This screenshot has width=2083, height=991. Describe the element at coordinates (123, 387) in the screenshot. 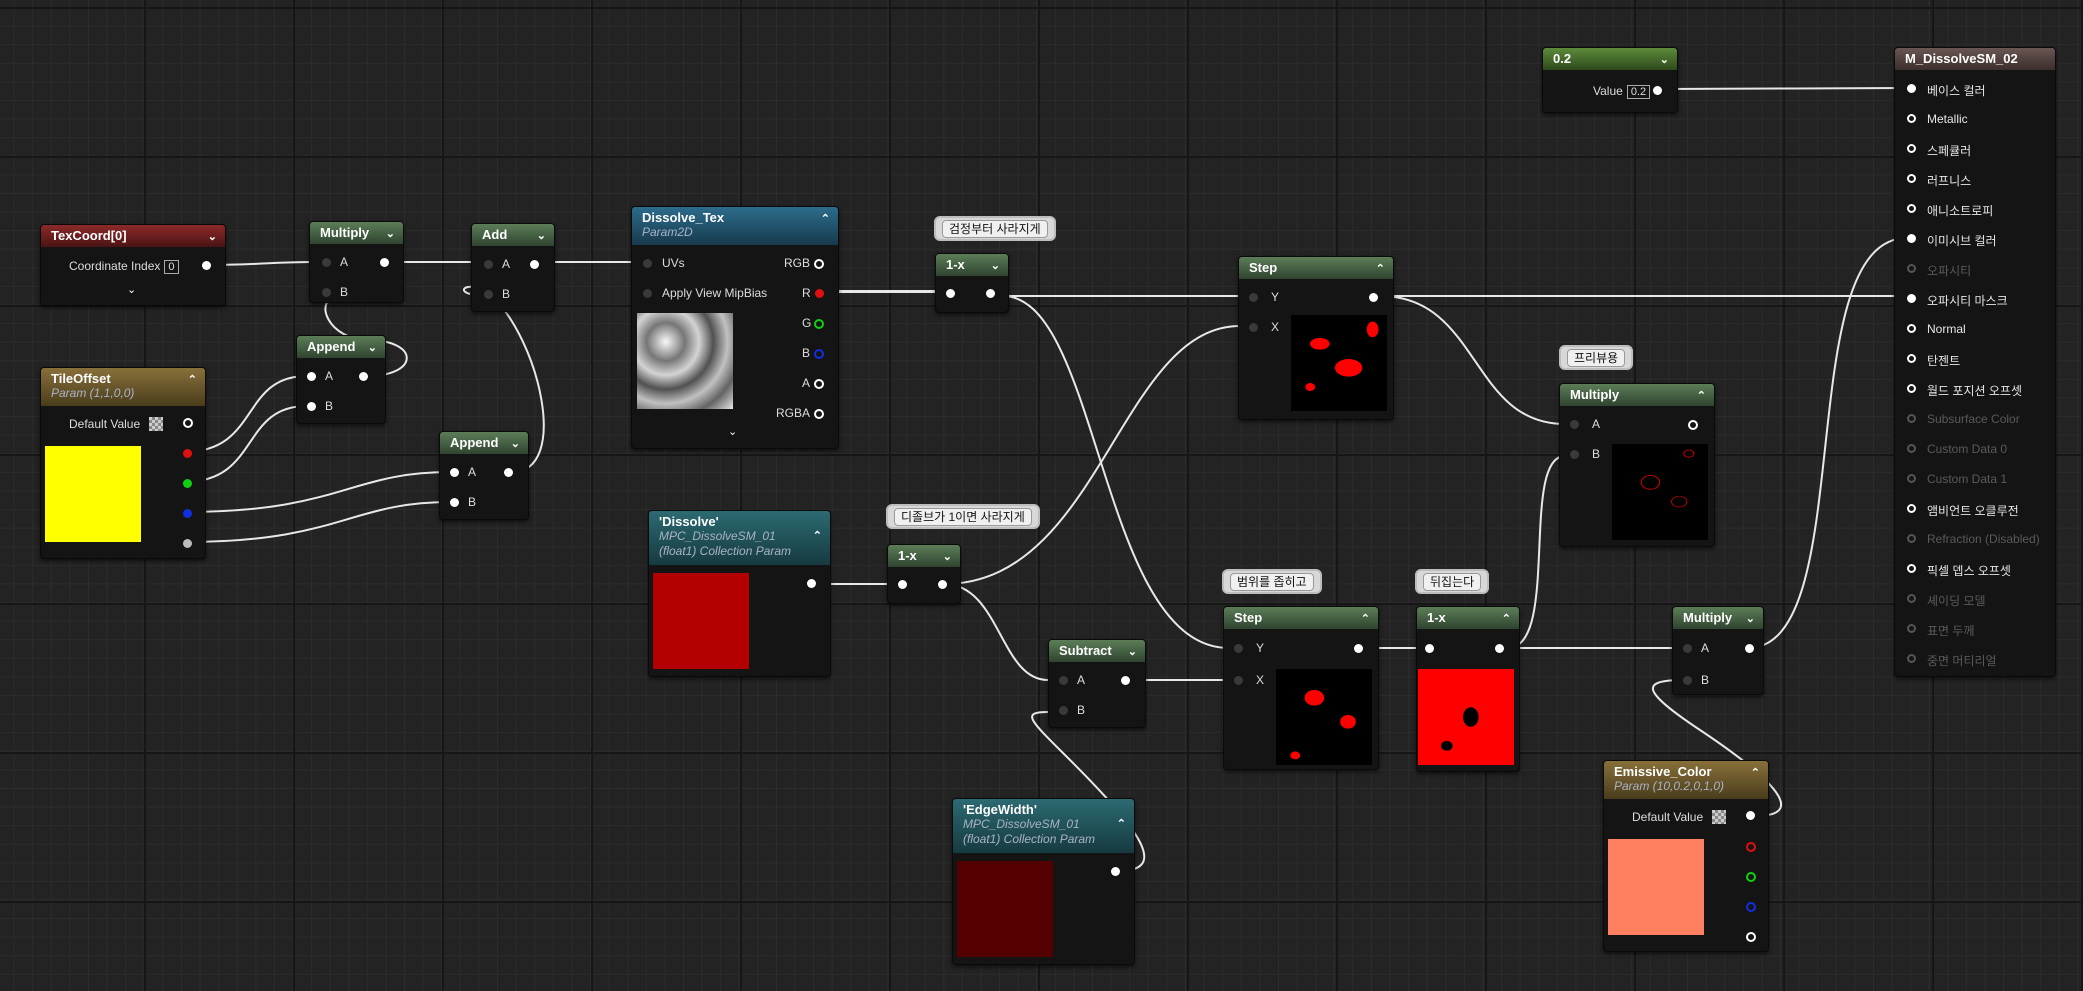

I see `node-header: TileOffset Param (1,1,0,0) ⌃` at that location.